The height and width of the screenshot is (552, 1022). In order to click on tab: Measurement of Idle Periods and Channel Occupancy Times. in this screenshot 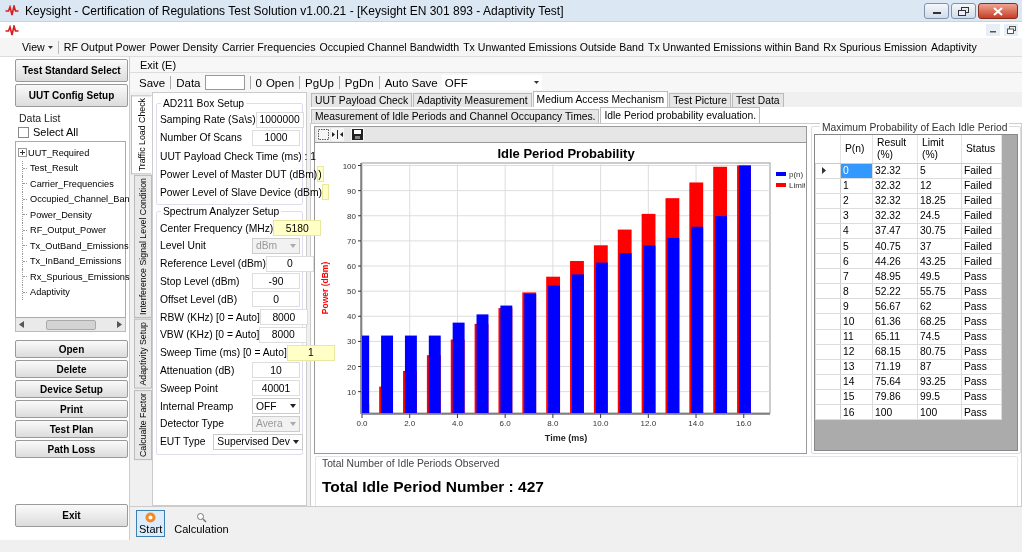, I will do `click(455, 116)`.